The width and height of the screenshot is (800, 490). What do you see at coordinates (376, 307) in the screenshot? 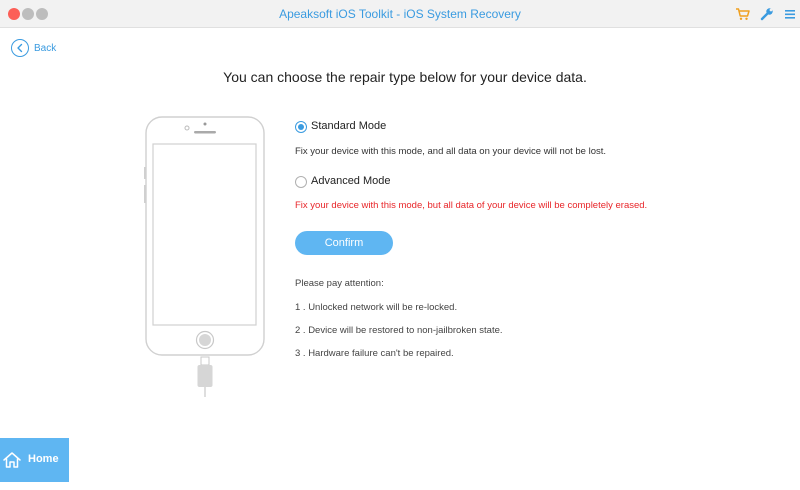
I see `attention-item: 1 . Unlocked network will be re-locked.` at bounding box center [376, 307].